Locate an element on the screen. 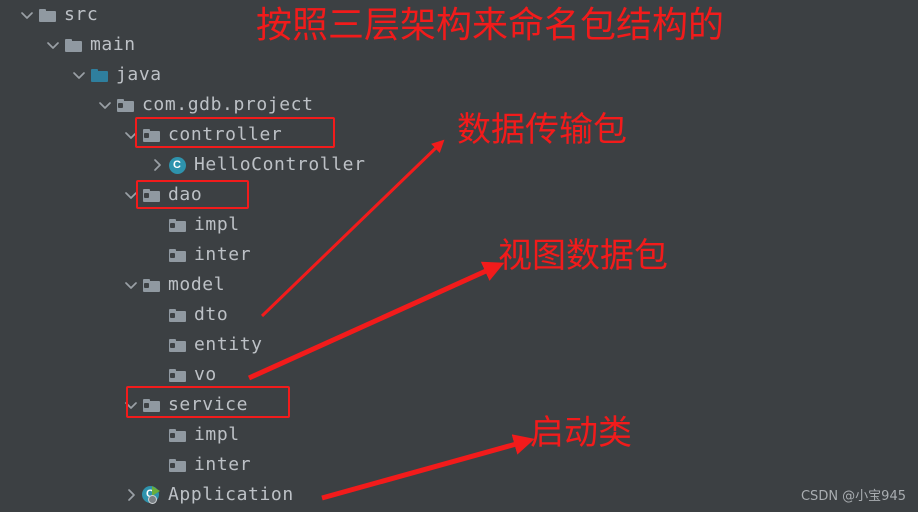 This screenshot has width=918, height=512. arrow-to-dto is located at coordinates (352, 228).